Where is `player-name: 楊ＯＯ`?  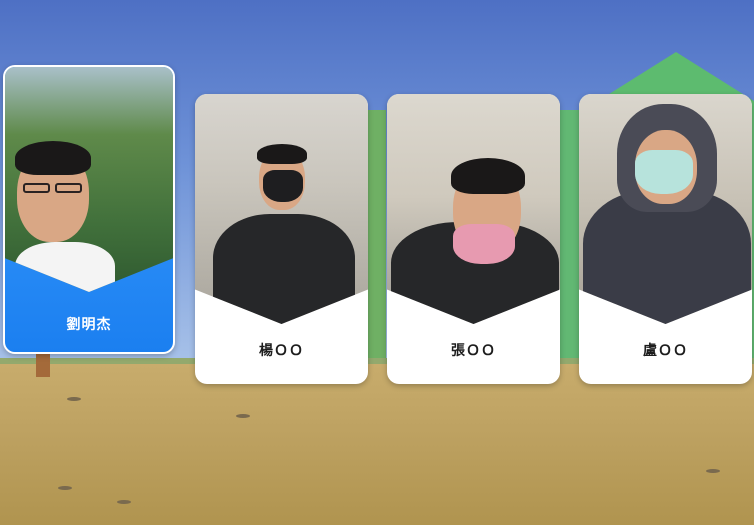
player-name: 楊ＯＯ is located at coordinates (281, 351).